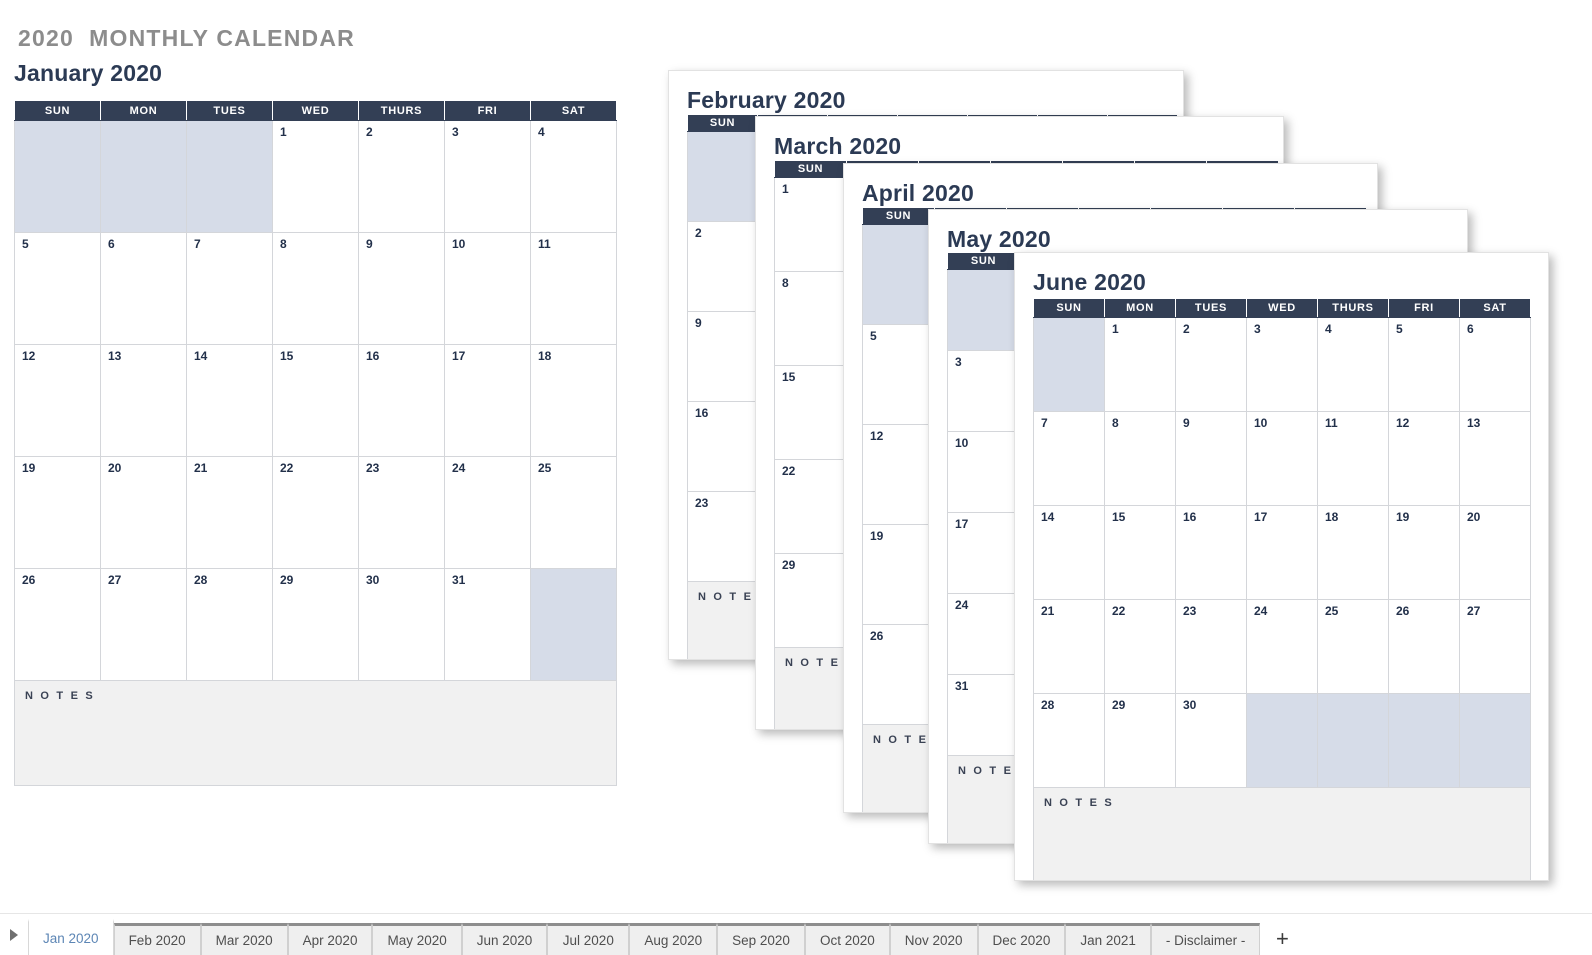 This screenshot has width=1592, height=955. I want to click on sheet-tab-feb-2020: Feb 2020, so click(157, 939).